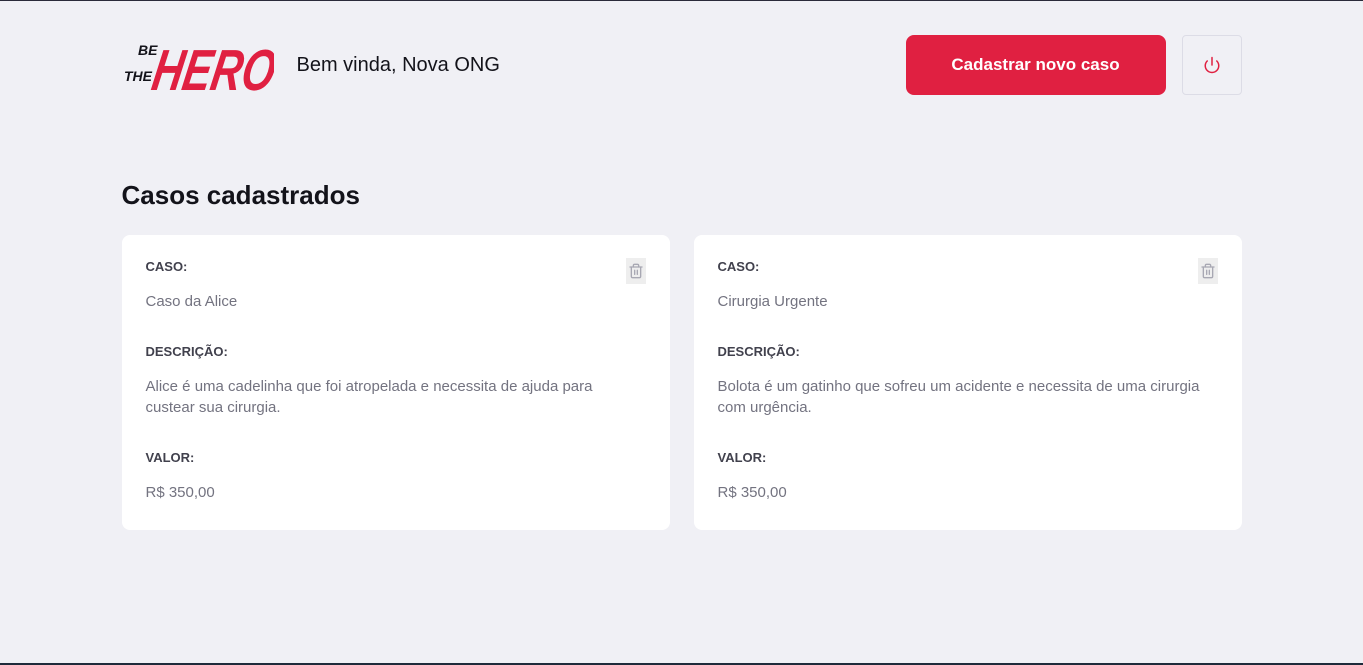  I want to click on case-title-value: Cirurgia Urgente, so click(772, 301).